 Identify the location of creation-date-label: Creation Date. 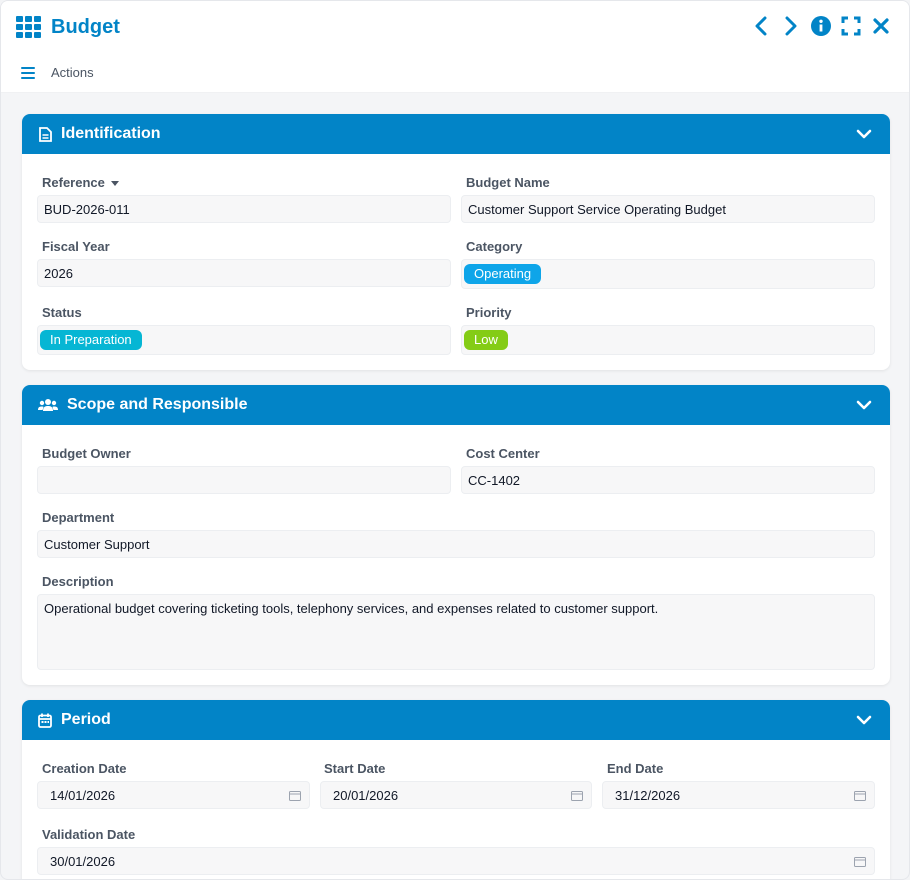
(84, 768).